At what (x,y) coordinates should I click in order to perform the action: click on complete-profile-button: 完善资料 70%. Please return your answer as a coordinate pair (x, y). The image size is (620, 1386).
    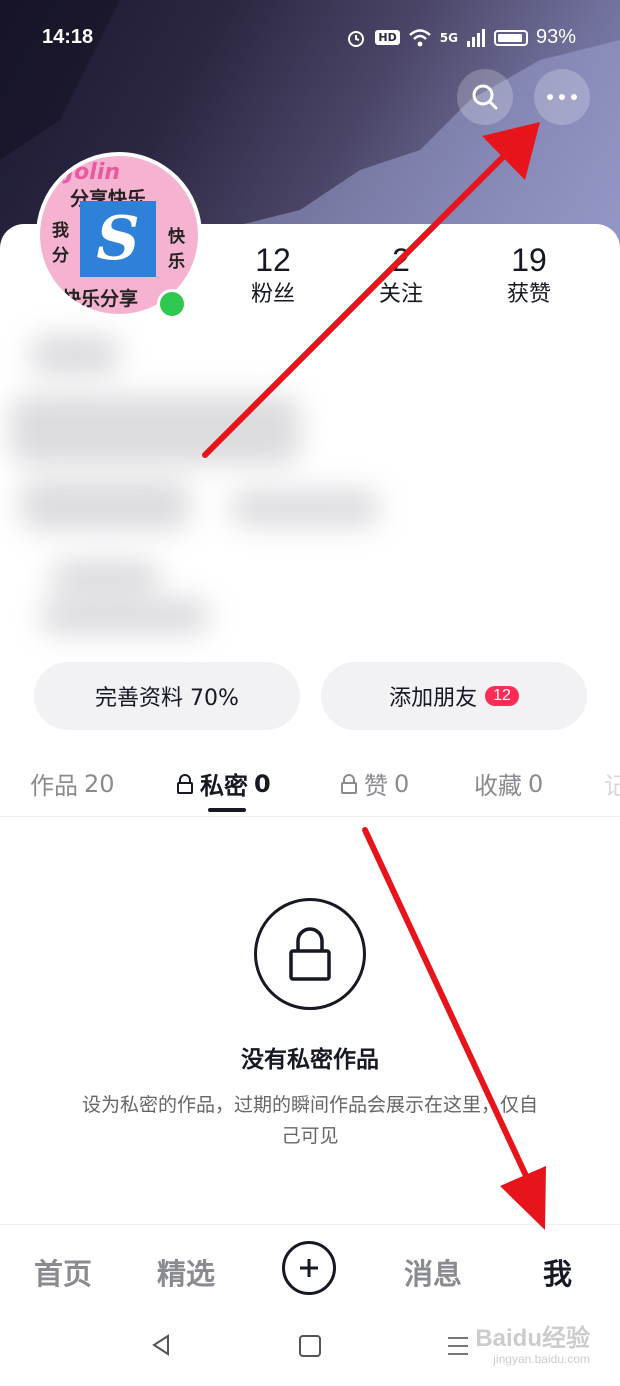
    Looking at the image, I should click on (167, 696).